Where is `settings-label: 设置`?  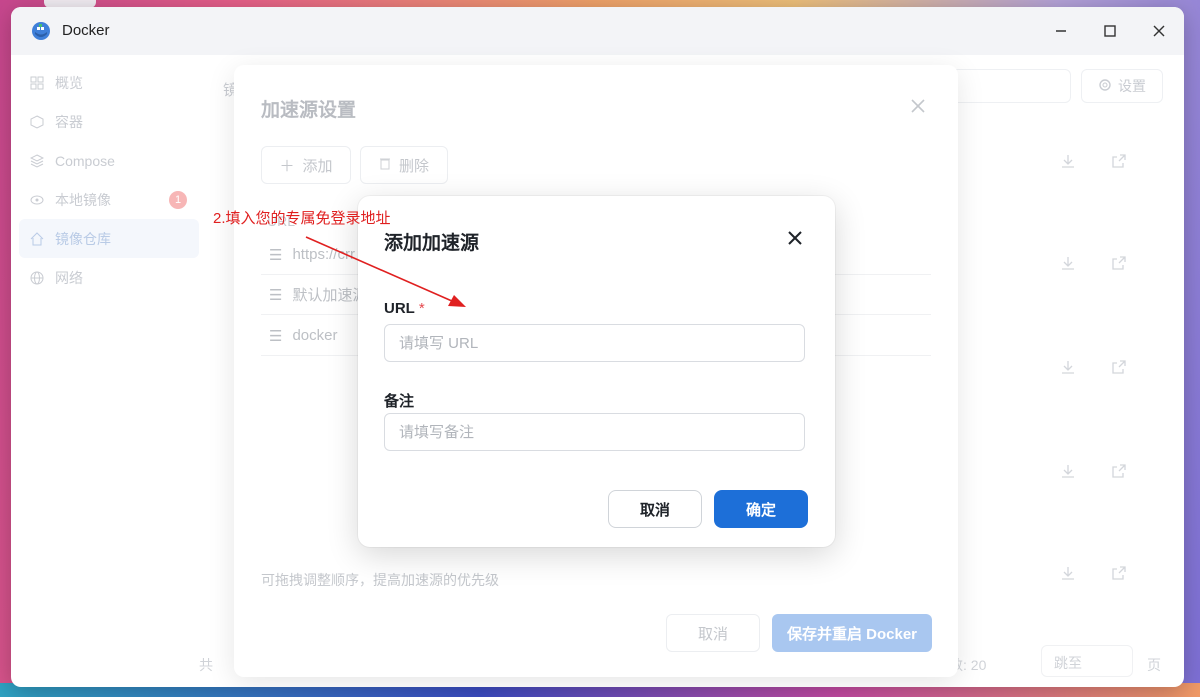 settings-label: 设置 is located at coordinates (1132, 86).